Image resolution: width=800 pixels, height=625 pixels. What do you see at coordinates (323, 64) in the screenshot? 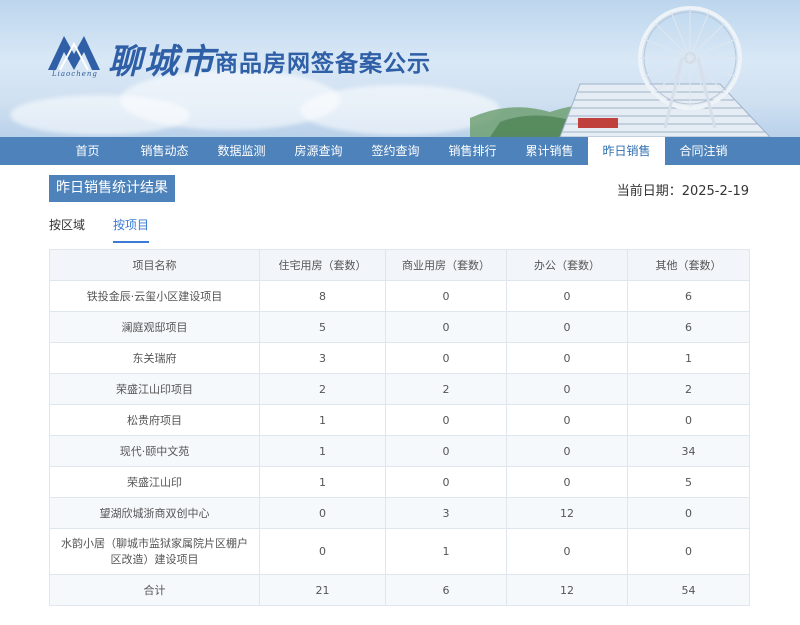
I see `site-title: 商品房网签备案公示` at bounding box center [323, 64].